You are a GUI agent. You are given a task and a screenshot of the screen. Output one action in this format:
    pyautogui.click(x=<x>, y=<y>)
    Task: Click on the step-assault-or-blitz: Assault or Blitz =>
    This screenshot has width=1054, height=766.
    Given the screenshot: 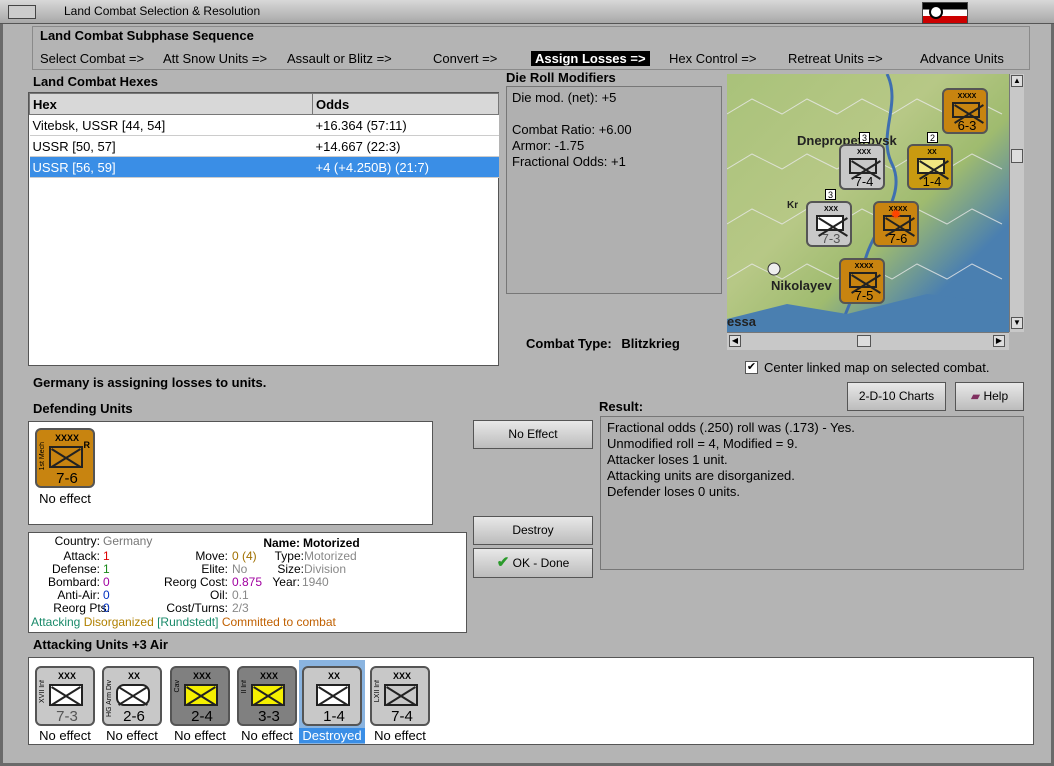 What is the action you would take?
    pyautogui.click(x=339, y=58)
    